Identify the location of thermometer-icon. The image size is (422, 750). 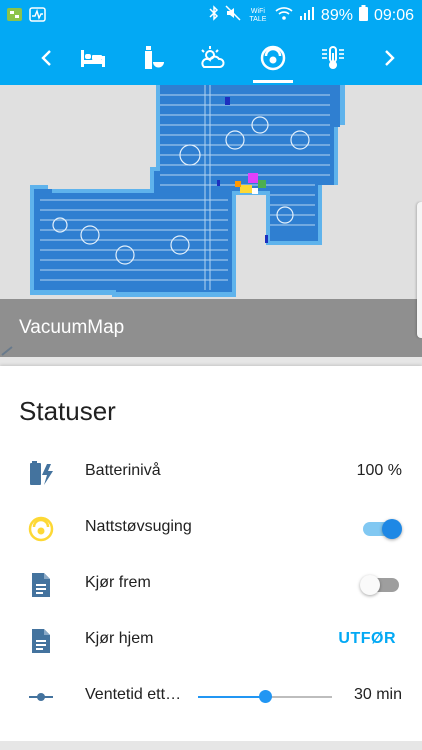
(333, 57).